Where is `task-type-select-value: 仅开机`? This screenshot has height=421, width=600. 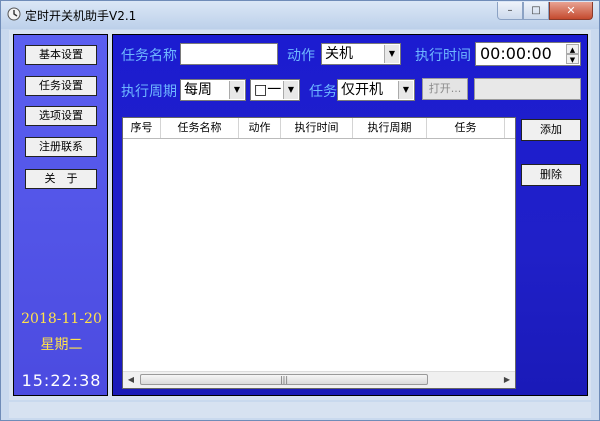 task-type-select-value: 仅开机 is located at coordinates (362, 90).